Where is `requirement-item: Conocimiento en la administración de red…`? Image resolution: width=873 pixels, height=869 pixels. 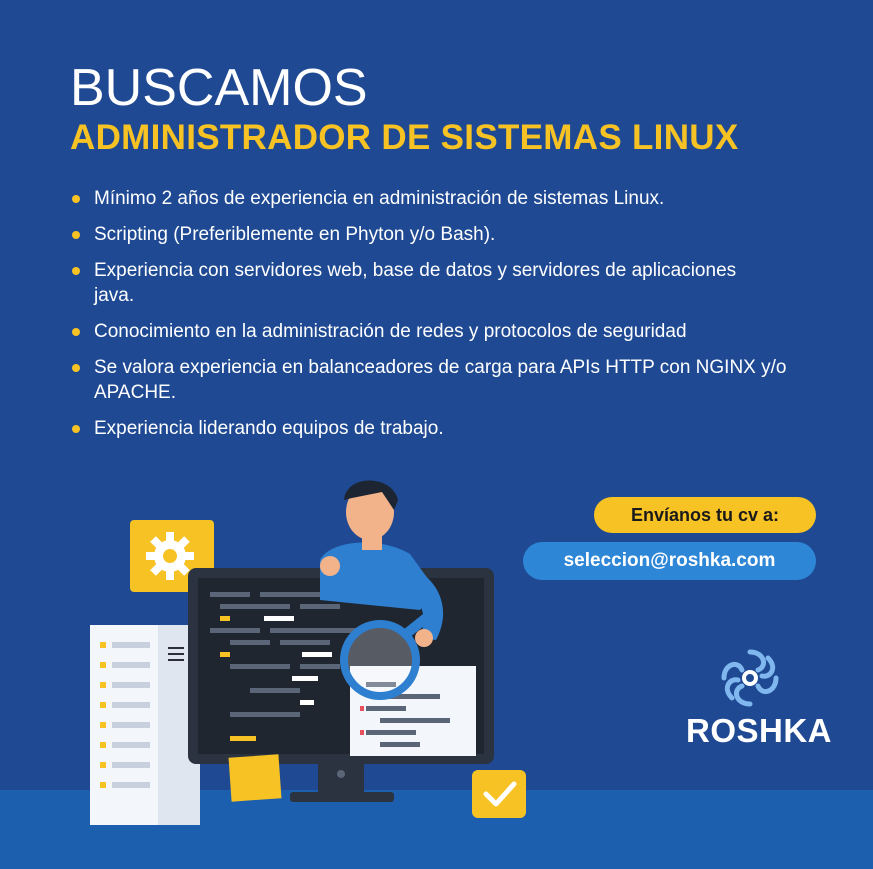
requirement-item: Conocimiento en la administración de red… is located at coordinates (465, 331).